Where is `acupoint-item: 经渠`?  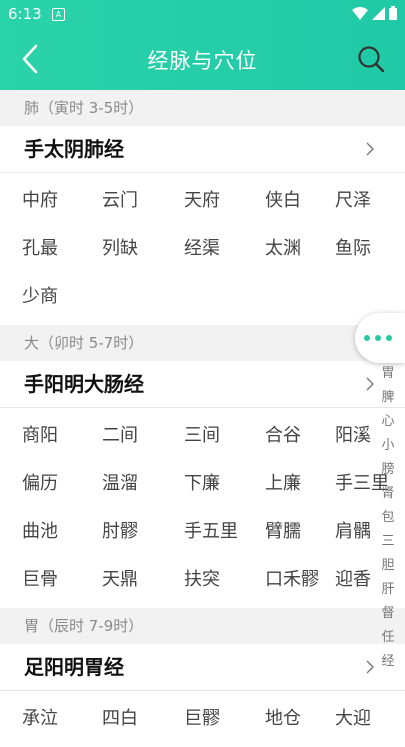 acupoint-item: 经渠 is located at coordinates (202, 249).